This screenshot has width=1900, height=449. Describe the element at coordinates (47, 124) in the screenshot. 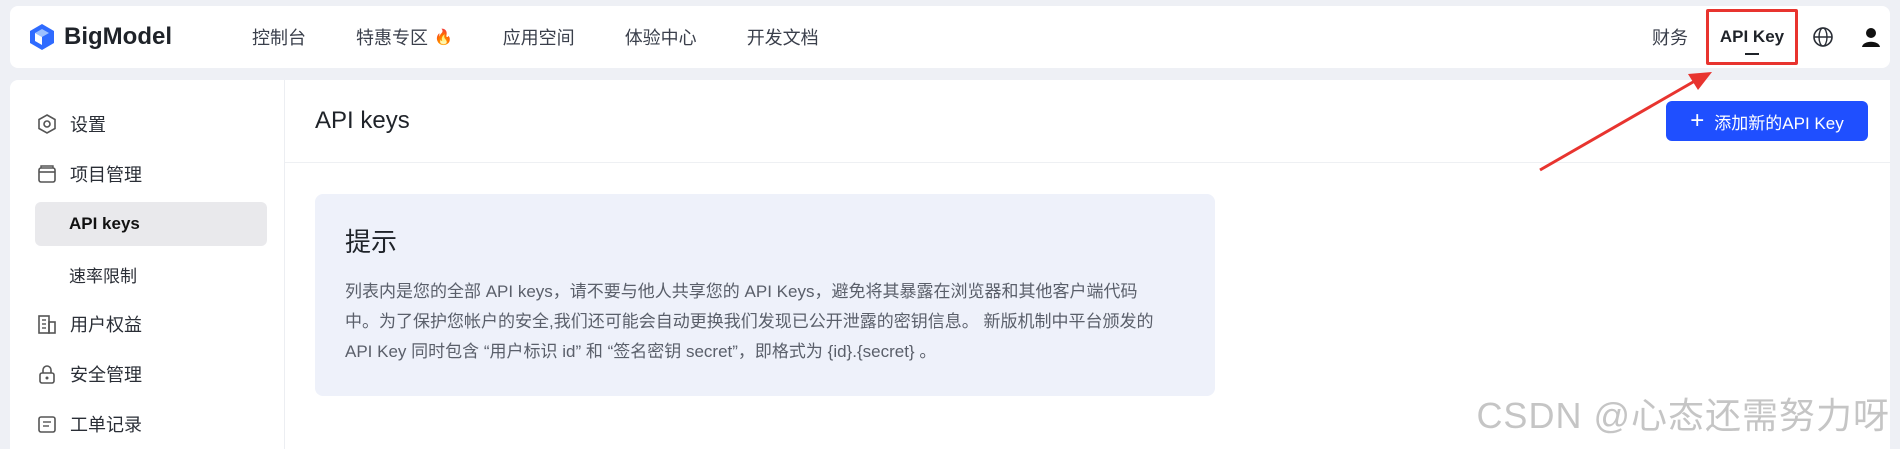

I see `settings-icon` at that location.